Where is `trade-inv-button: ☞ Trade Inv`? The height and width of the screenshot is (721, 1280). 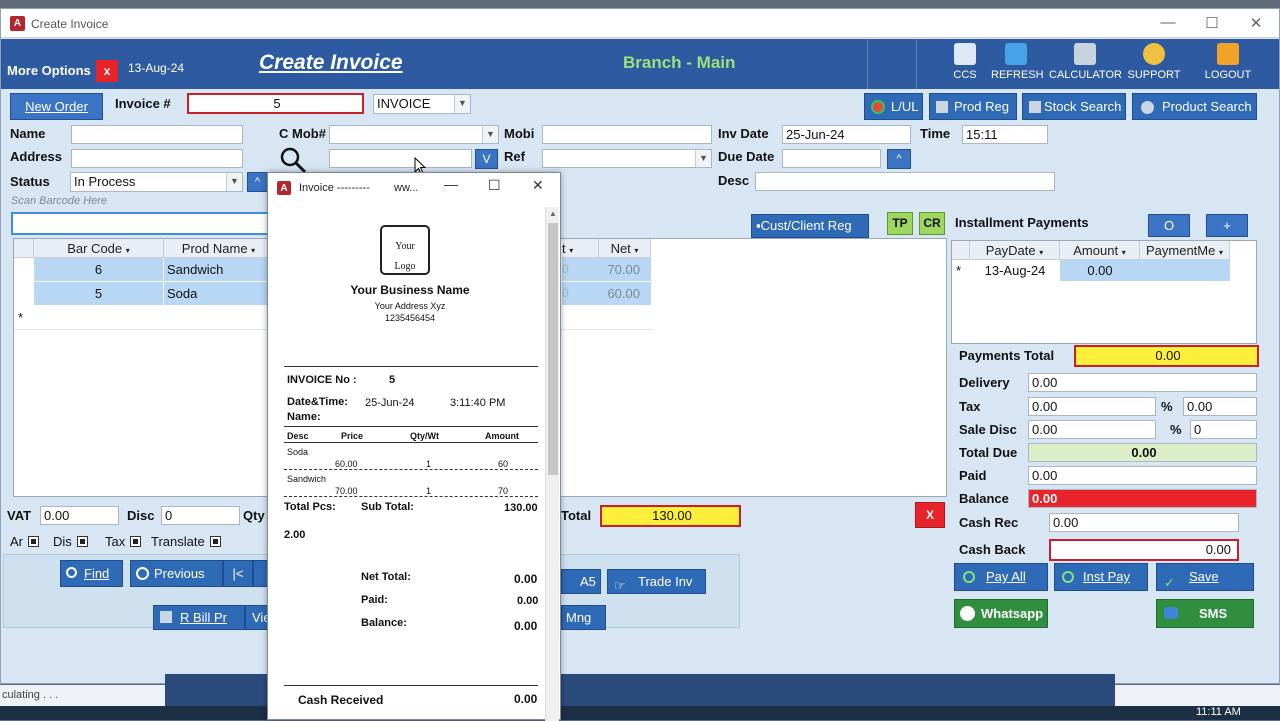
trade-inv-button: ☞ Trade Inv is located at coordinates (656, 581).